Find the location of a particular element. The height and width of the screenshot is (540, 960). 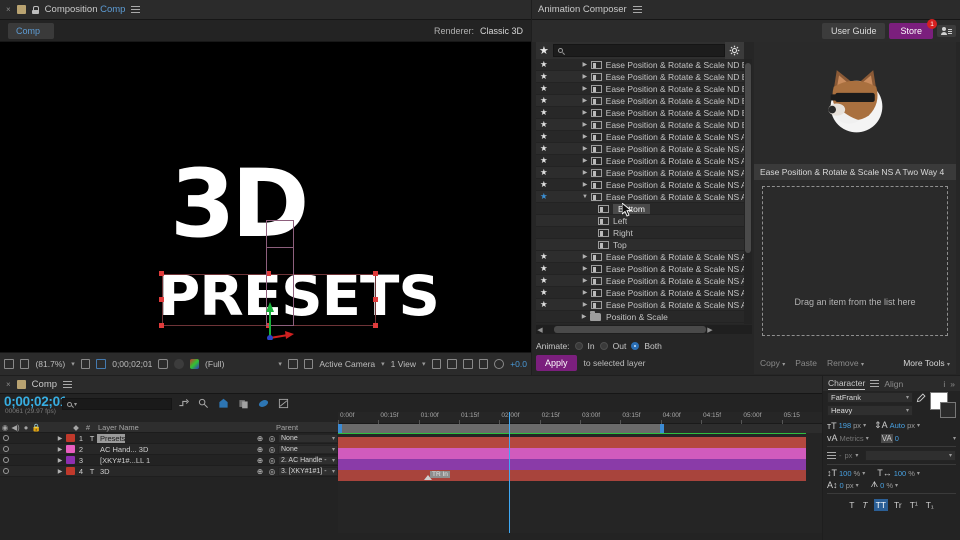

font-style-select: Heavy ▾ is located at coordinates (870, 410).